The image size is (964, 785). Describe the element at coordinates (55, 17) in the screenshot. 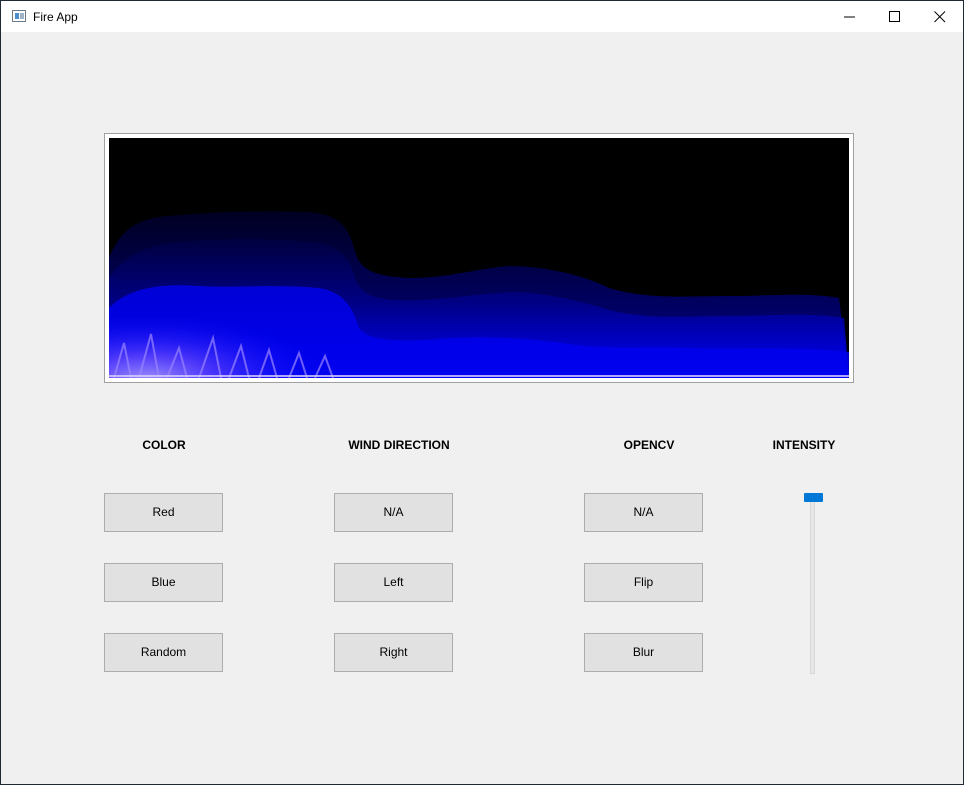

I see `window-title: Fire App` at that location.